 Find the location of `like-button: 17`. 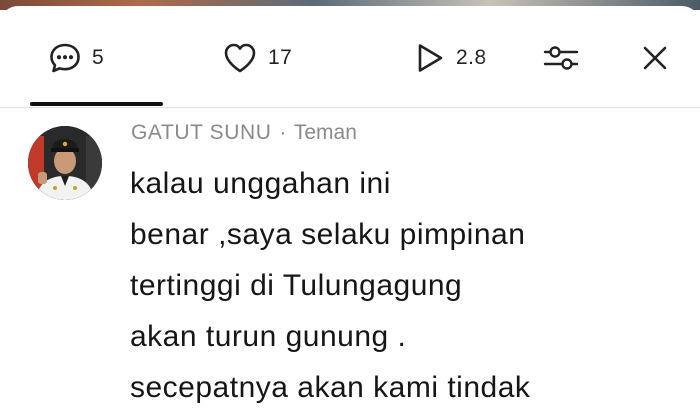

like-button: 17 is located at coordinates (257, 58).